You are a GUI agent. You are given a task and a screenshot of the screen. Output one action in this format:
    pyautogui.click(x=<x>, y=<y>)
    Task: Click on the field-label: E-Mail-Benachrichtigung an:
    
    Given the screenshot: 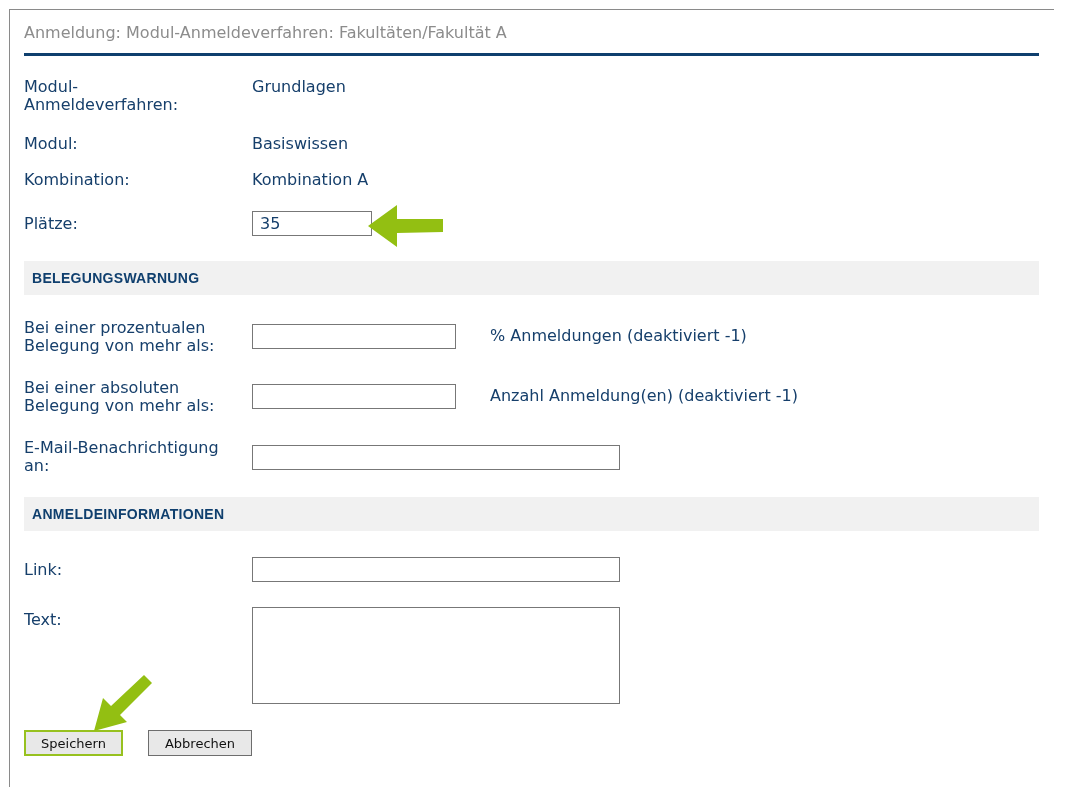 What is the action you would take?
    pyautogui.click(x=122, y=457)
    